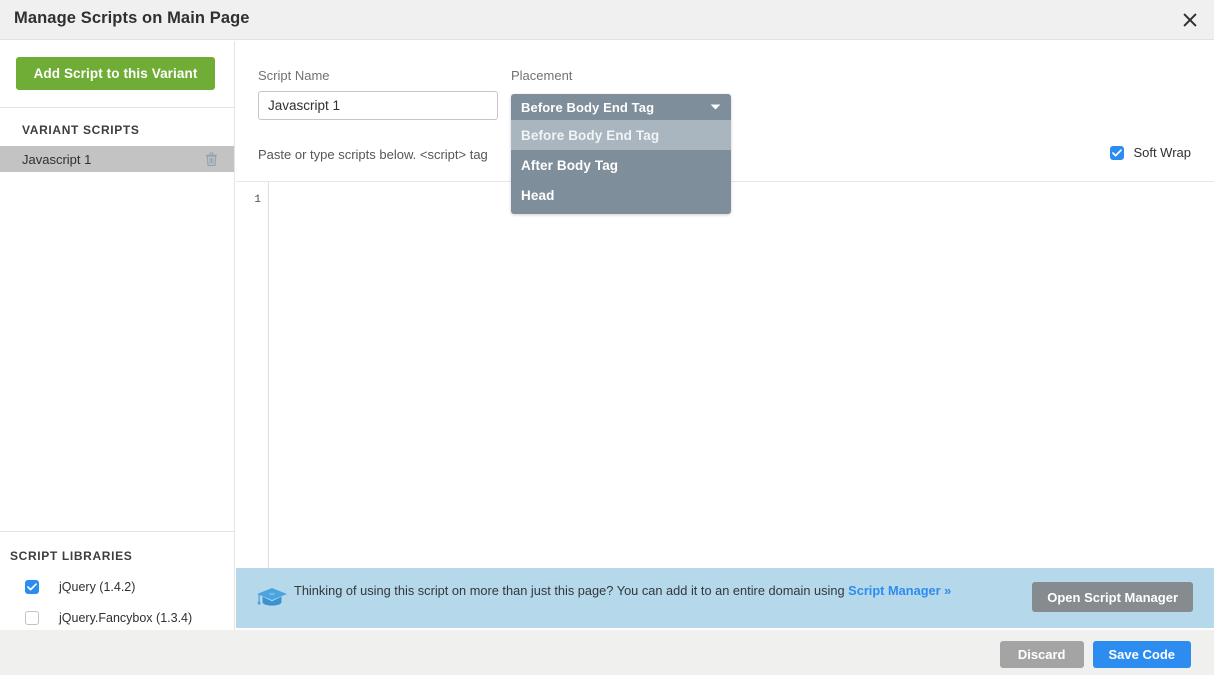 The width and height of the screenshot is (1214, 675). What do you see at coordinates (32, 586) in the screenshot?
I see `jquery-checkbox` at bounding box center [32, 586].